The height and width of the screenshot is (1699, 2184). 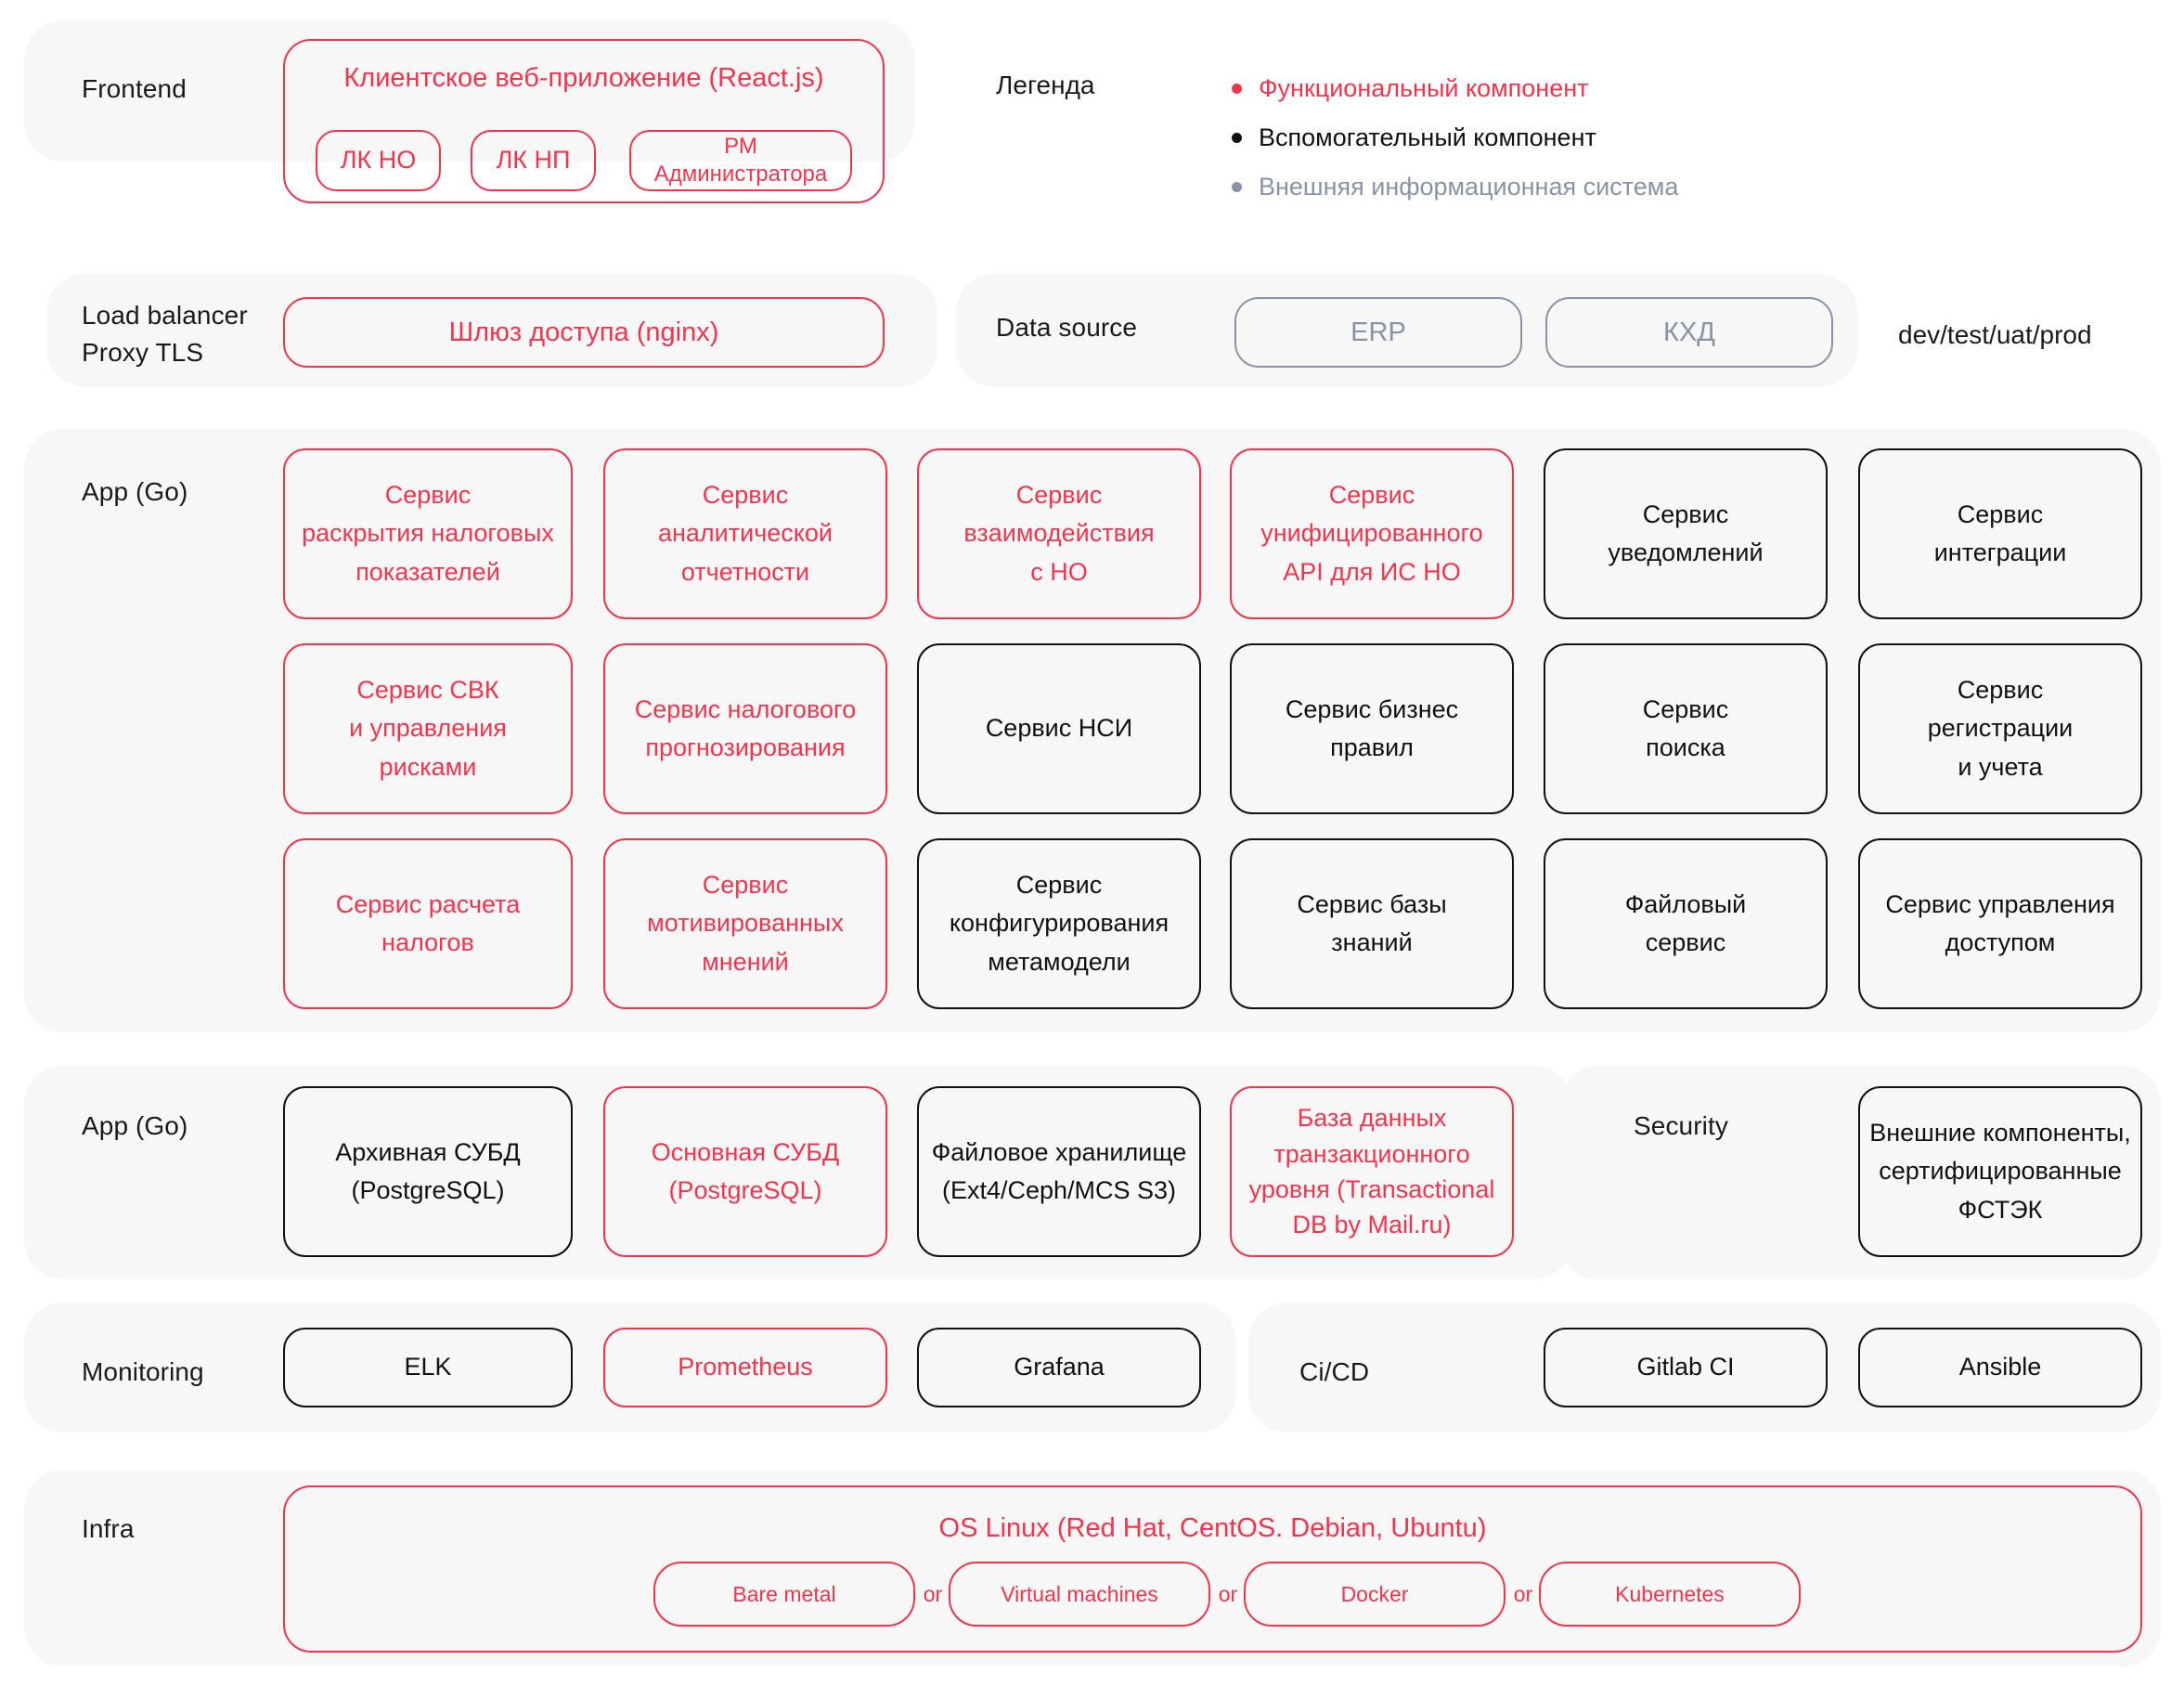 I want to click on service-integration: Сервис интеграции, so click(x=2000, y=533).